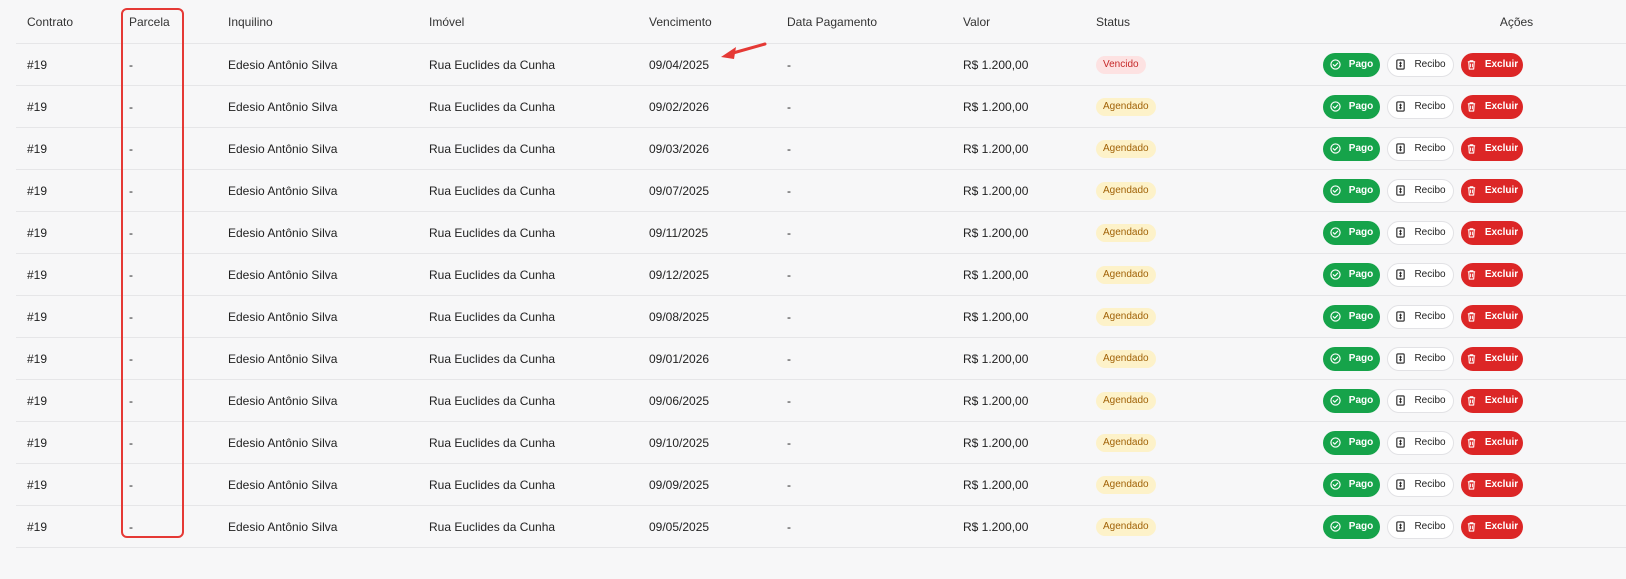 This screenshot has height=579, width=1626. Describe the element at coordinates (875, 22) in the screenshot. I see `col-data-pagamento: Data Pagamento` at that location.